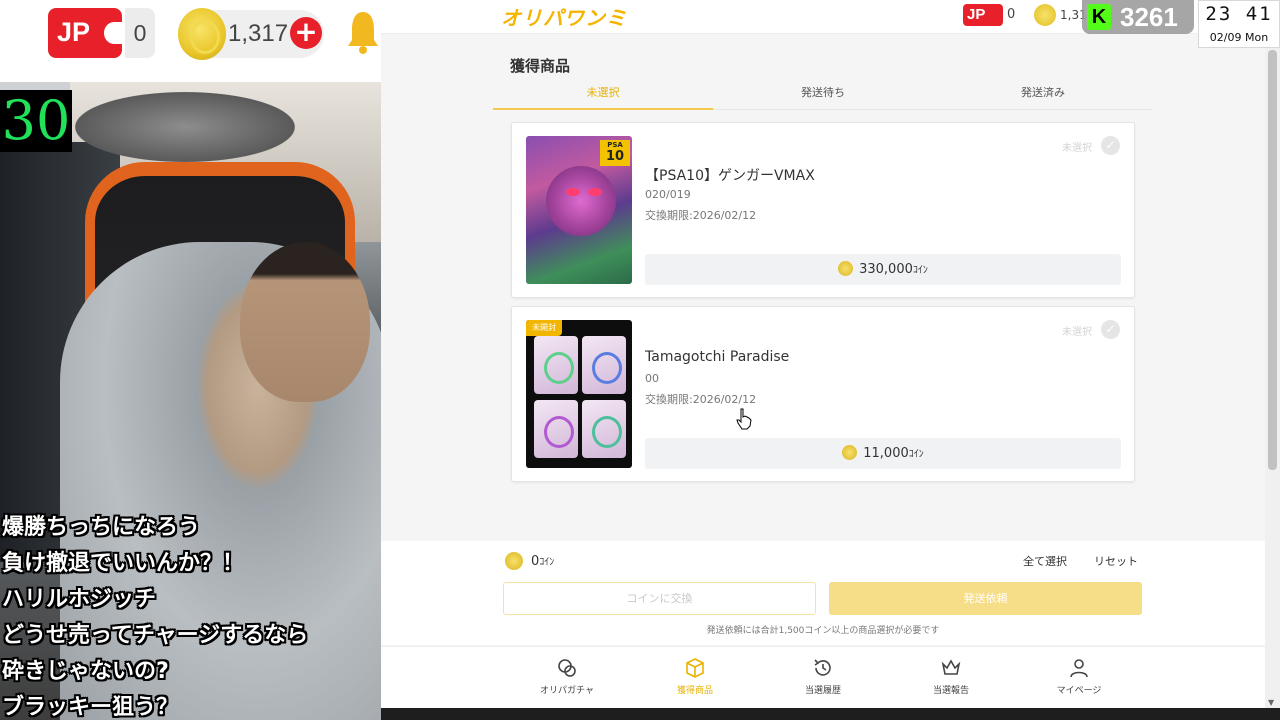 This screenshot has width=1280, height=720. I want to click on crown-icon, so click(951, 667).